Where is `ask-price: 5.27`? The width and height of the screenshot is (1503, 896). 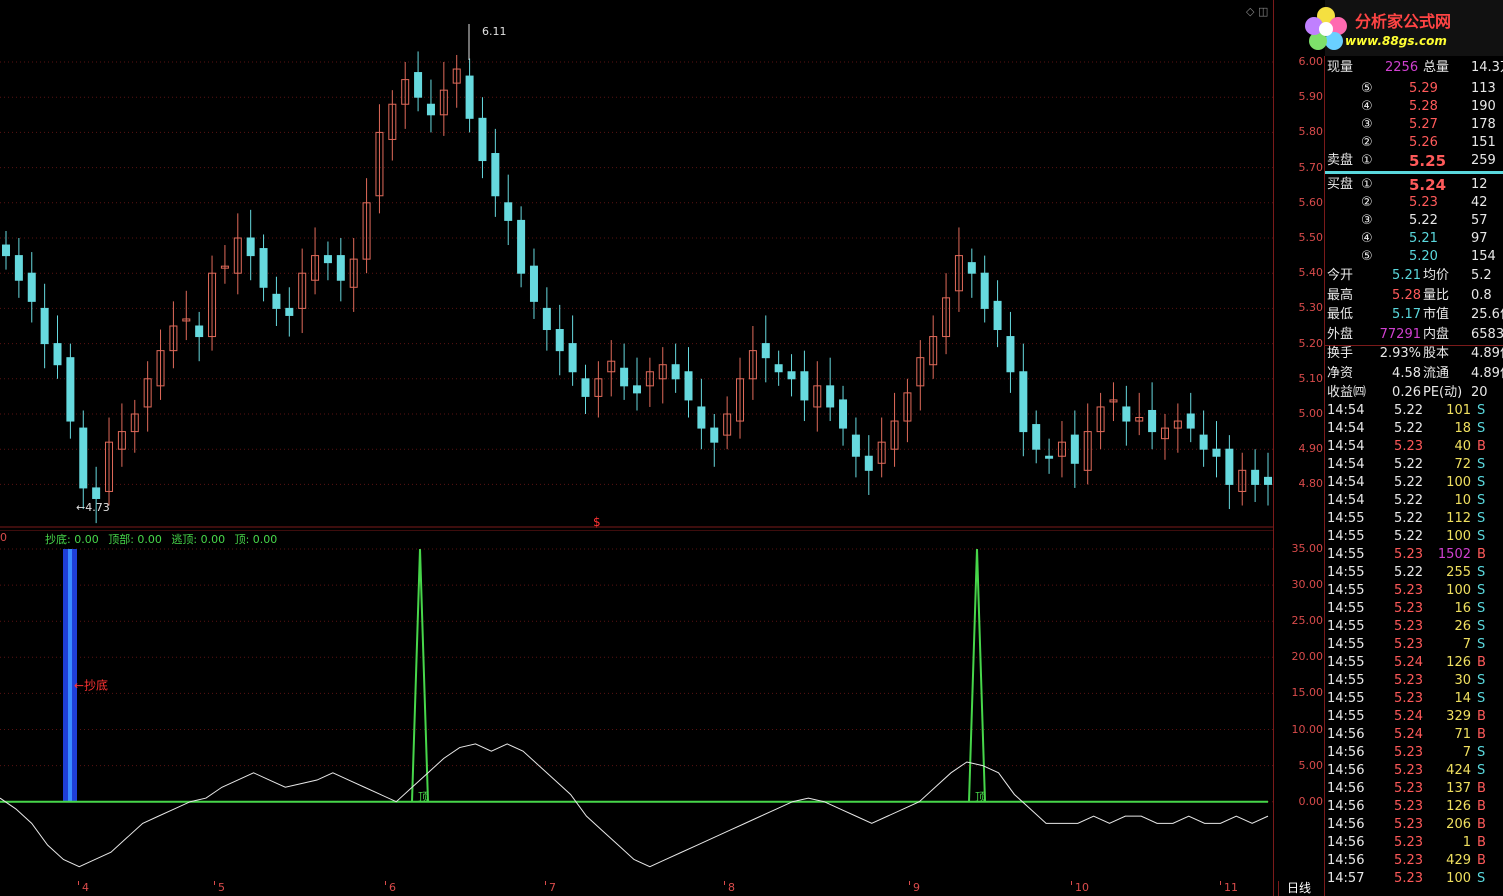 ask-price: 5.27 is located at coordinates (1423, 124).